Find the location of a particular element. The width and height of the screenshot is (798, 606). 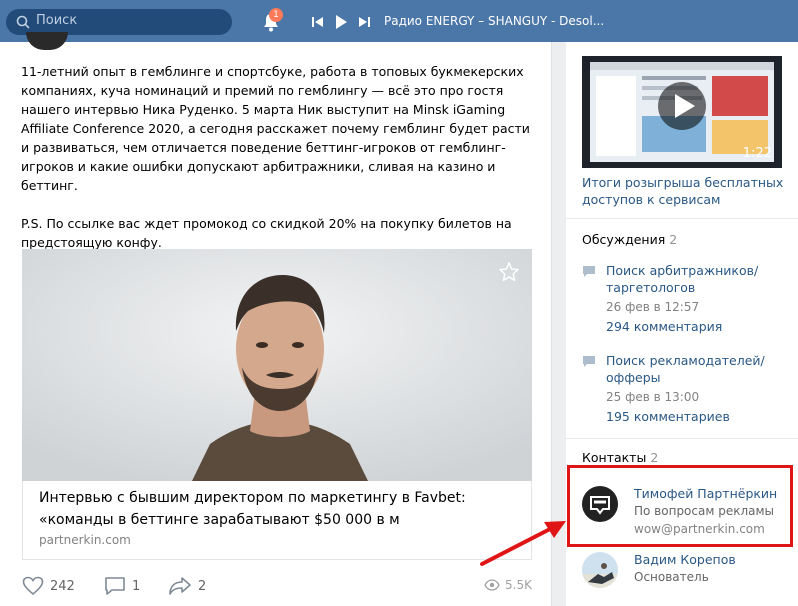

contact-avatar is located at coordinates (600, 570).